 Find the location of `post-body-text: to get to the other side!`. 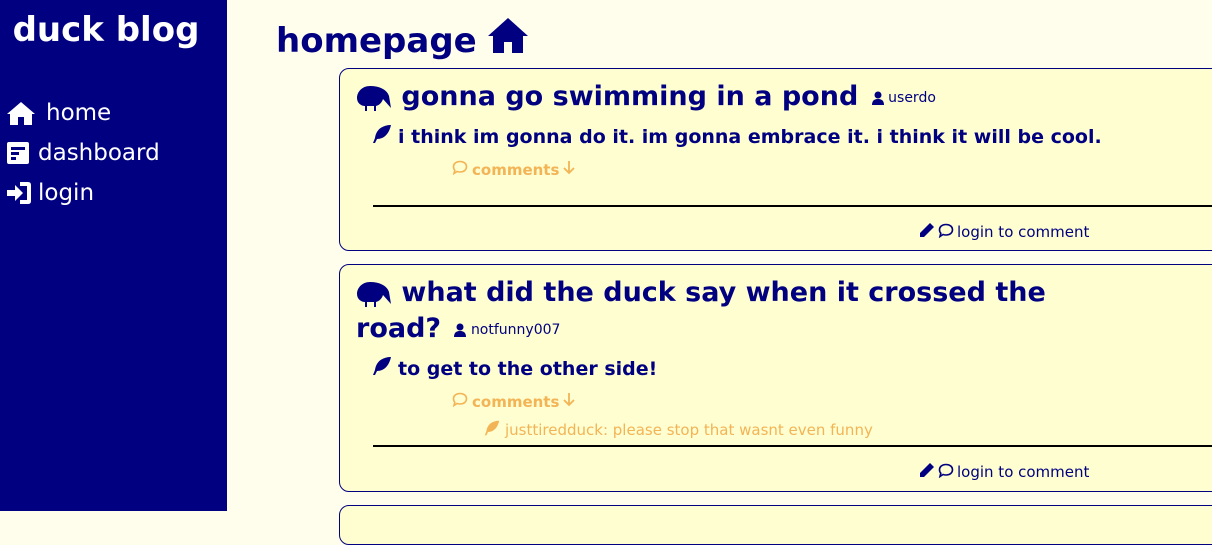

post-body-text: to get to the other side! is located at coordinates (528, 369).